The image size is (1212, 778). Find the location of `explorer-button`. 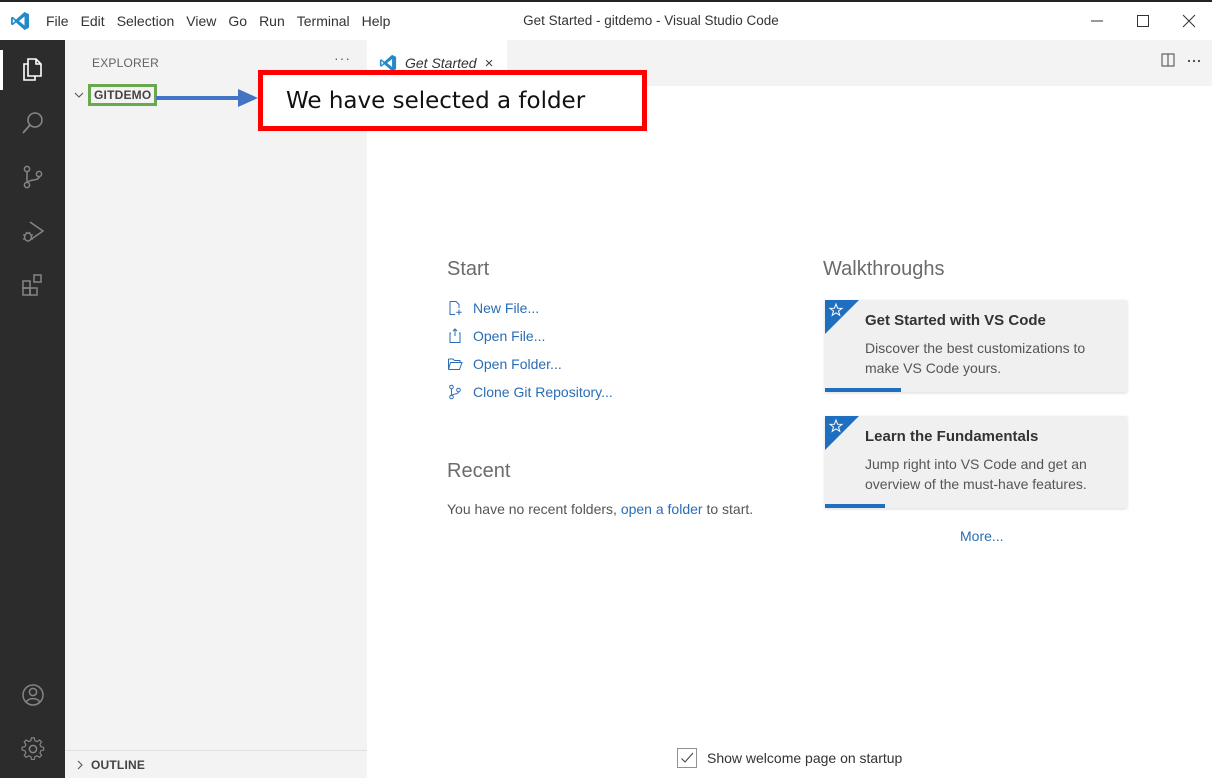

explorer-button is located at coordinates (32, 69).